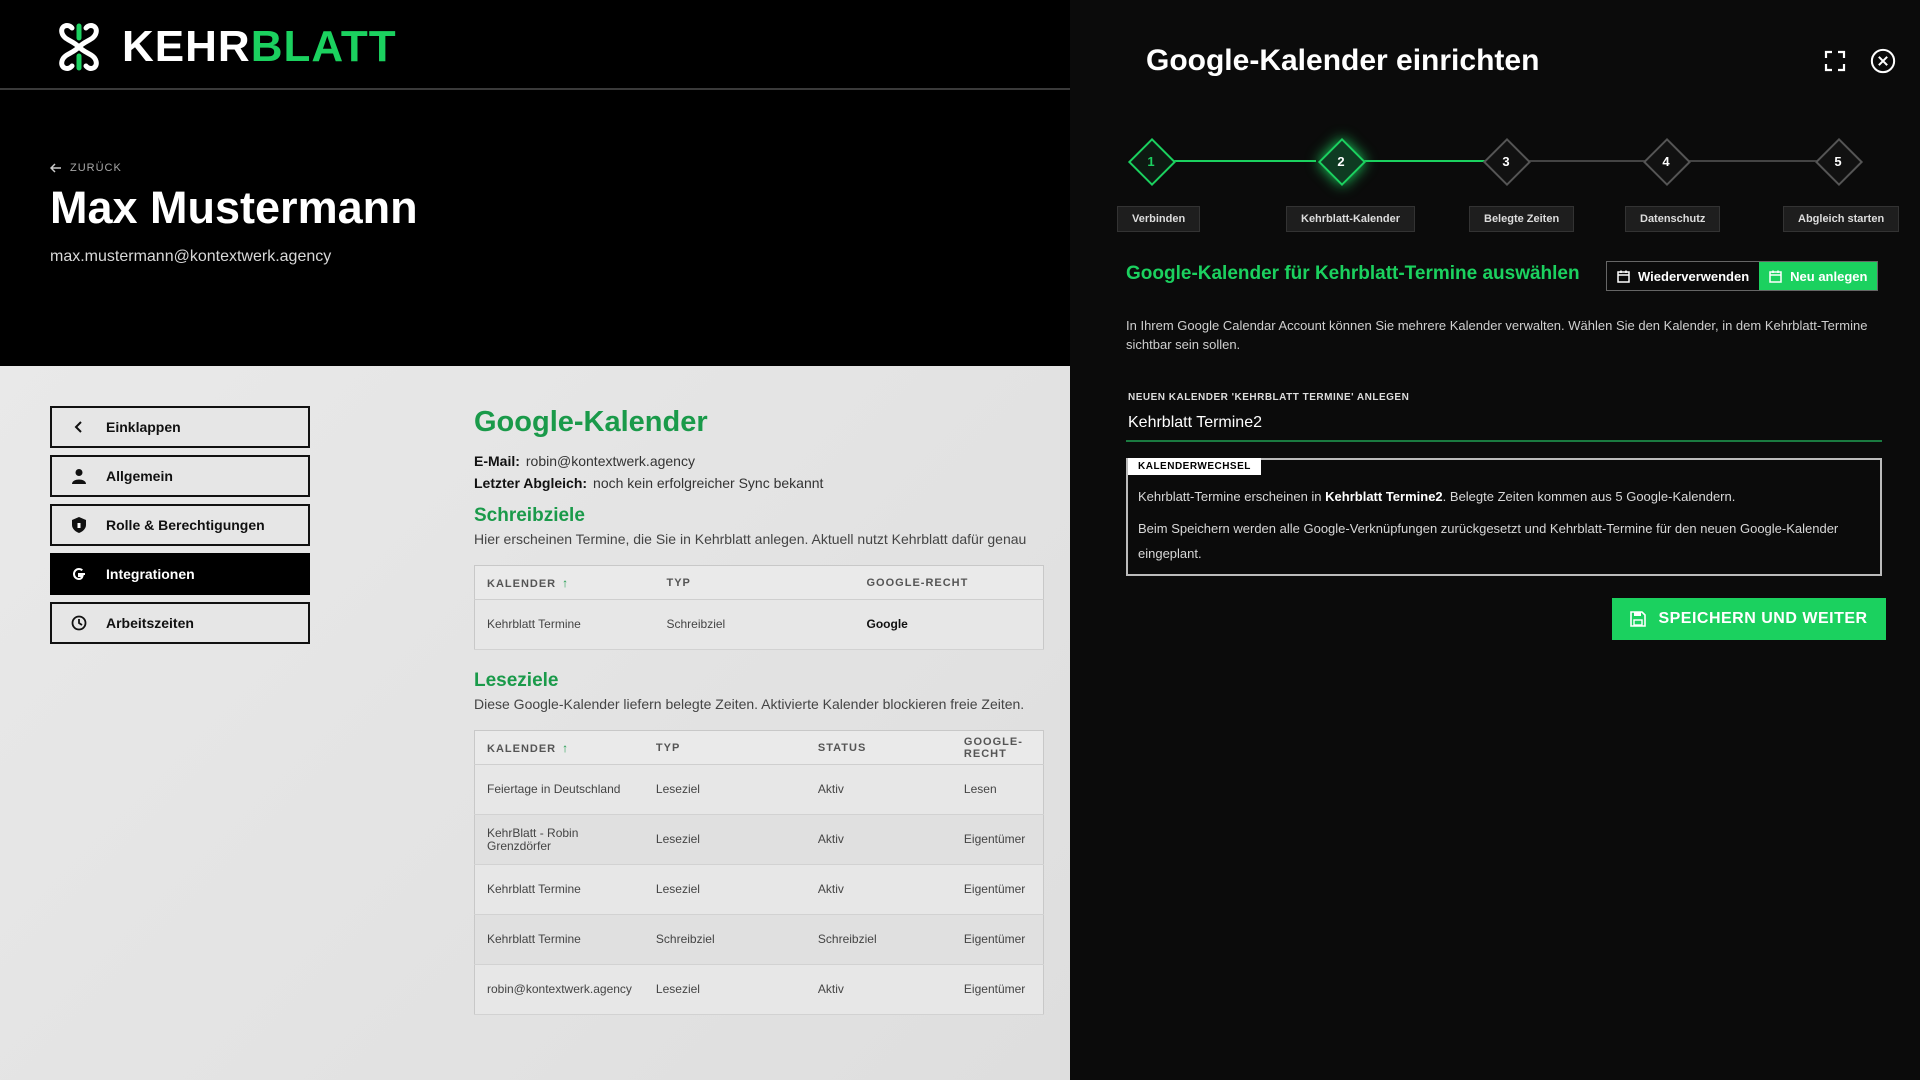  Describe the element at coordinates (1194, 466) in the screenshot. I see `info-tag: KALENDERWECHSEL` at that location.